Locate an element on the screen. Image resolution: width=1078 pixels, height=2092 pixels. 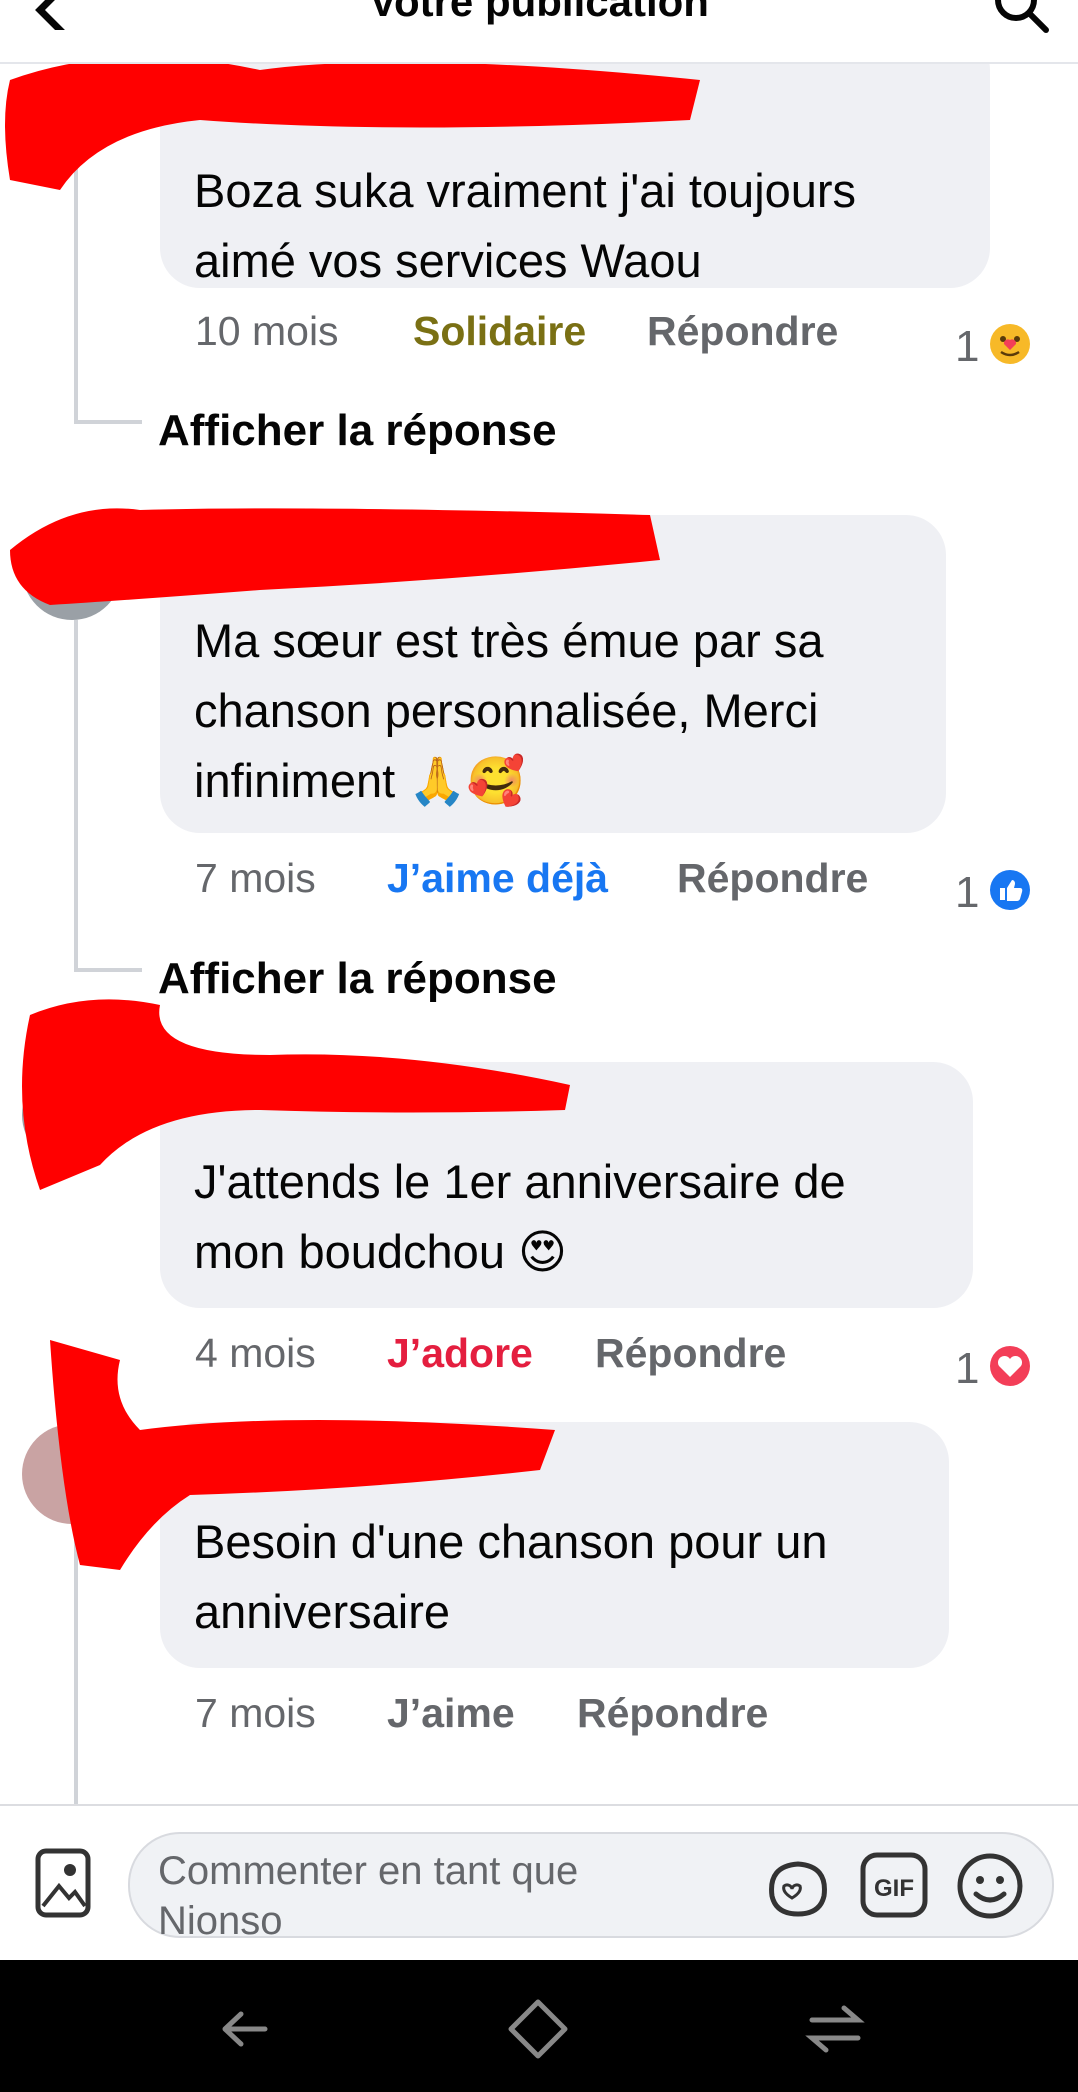
comment-meta: 10 mois Solidaire Répondre is located at coordinates (545, 338).